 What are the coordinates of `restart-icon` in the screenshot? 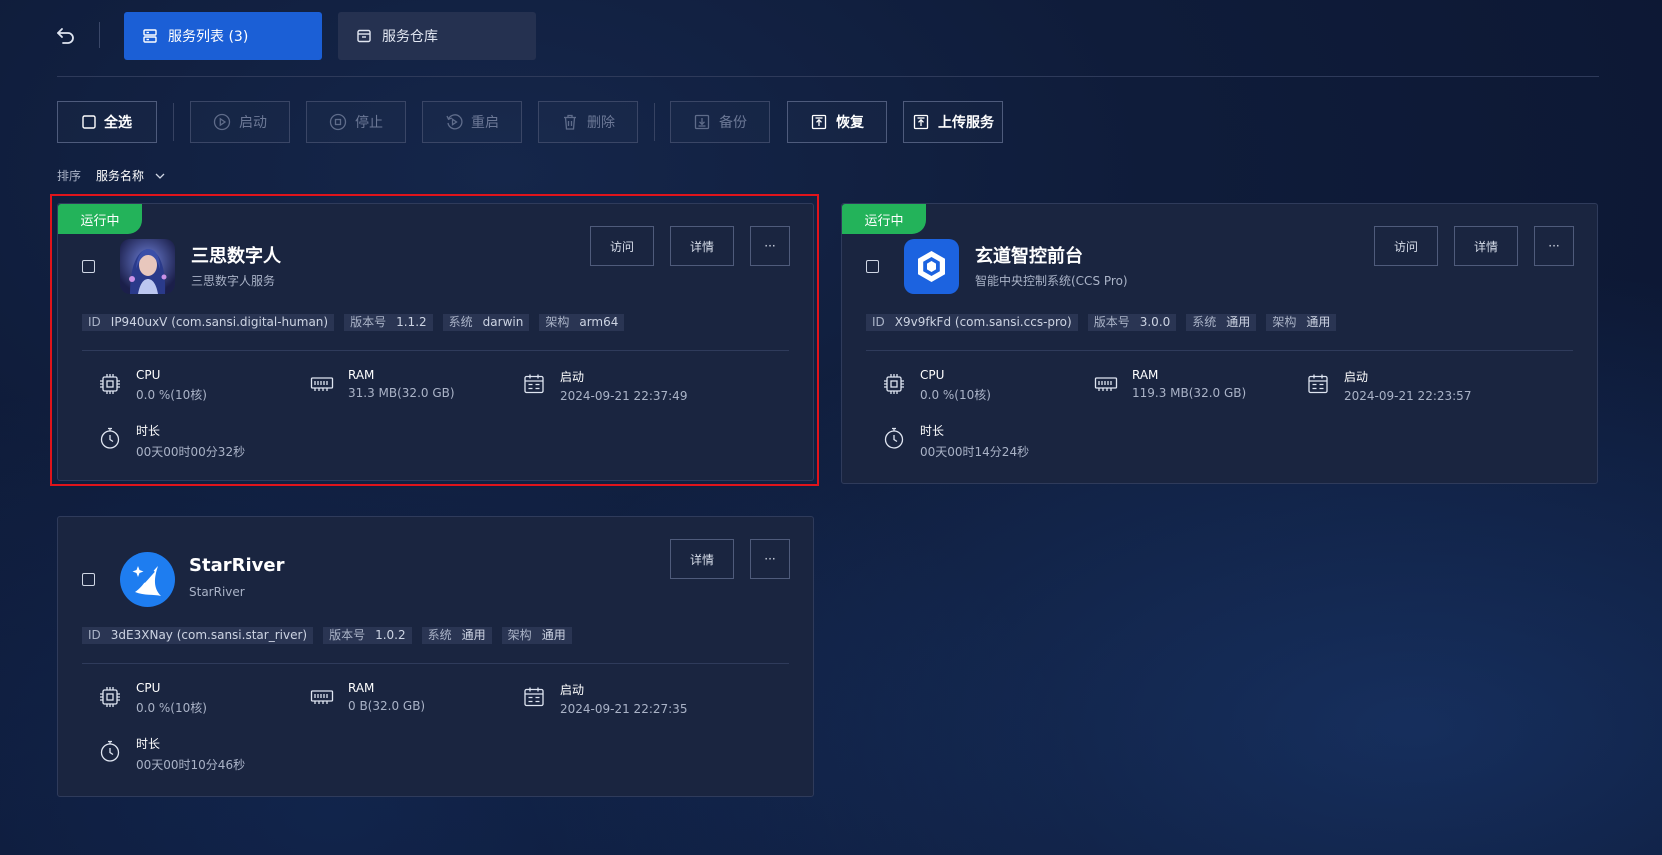 It's located at (454, 122).